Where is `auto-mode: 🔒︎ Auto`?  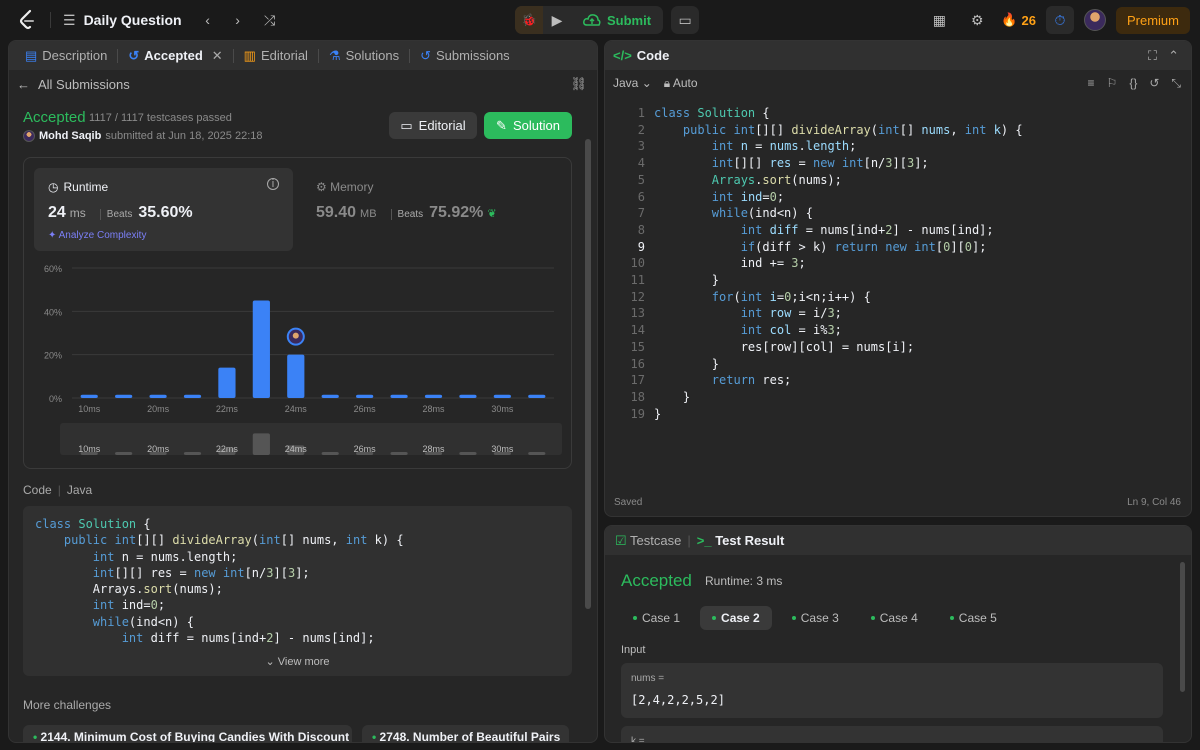
auto-mode: 🔒︎ Auto is located at coordinates (681, 83).